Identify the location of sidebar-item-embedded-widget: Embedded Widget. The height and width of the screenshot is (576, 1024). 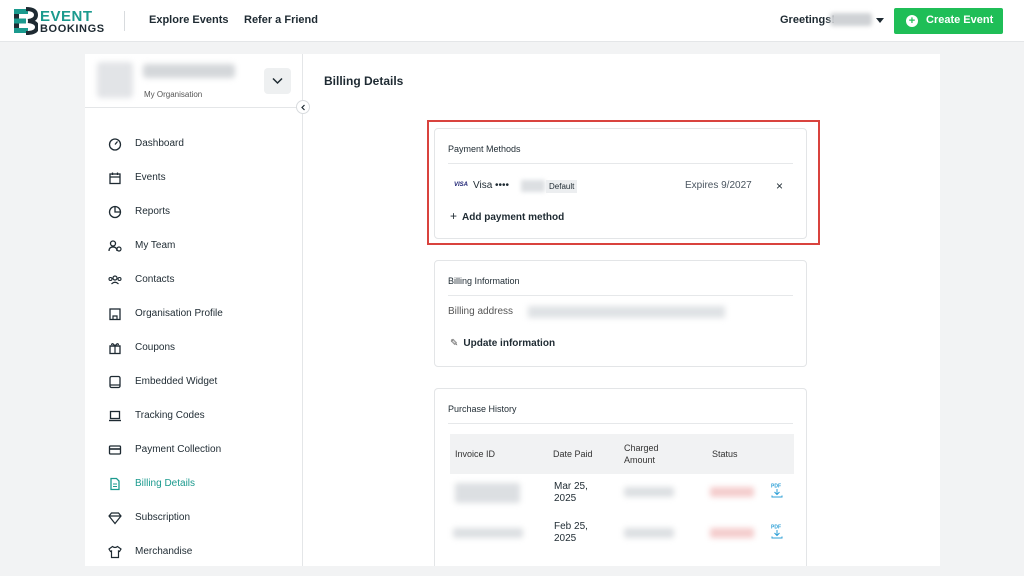
(193, 382).